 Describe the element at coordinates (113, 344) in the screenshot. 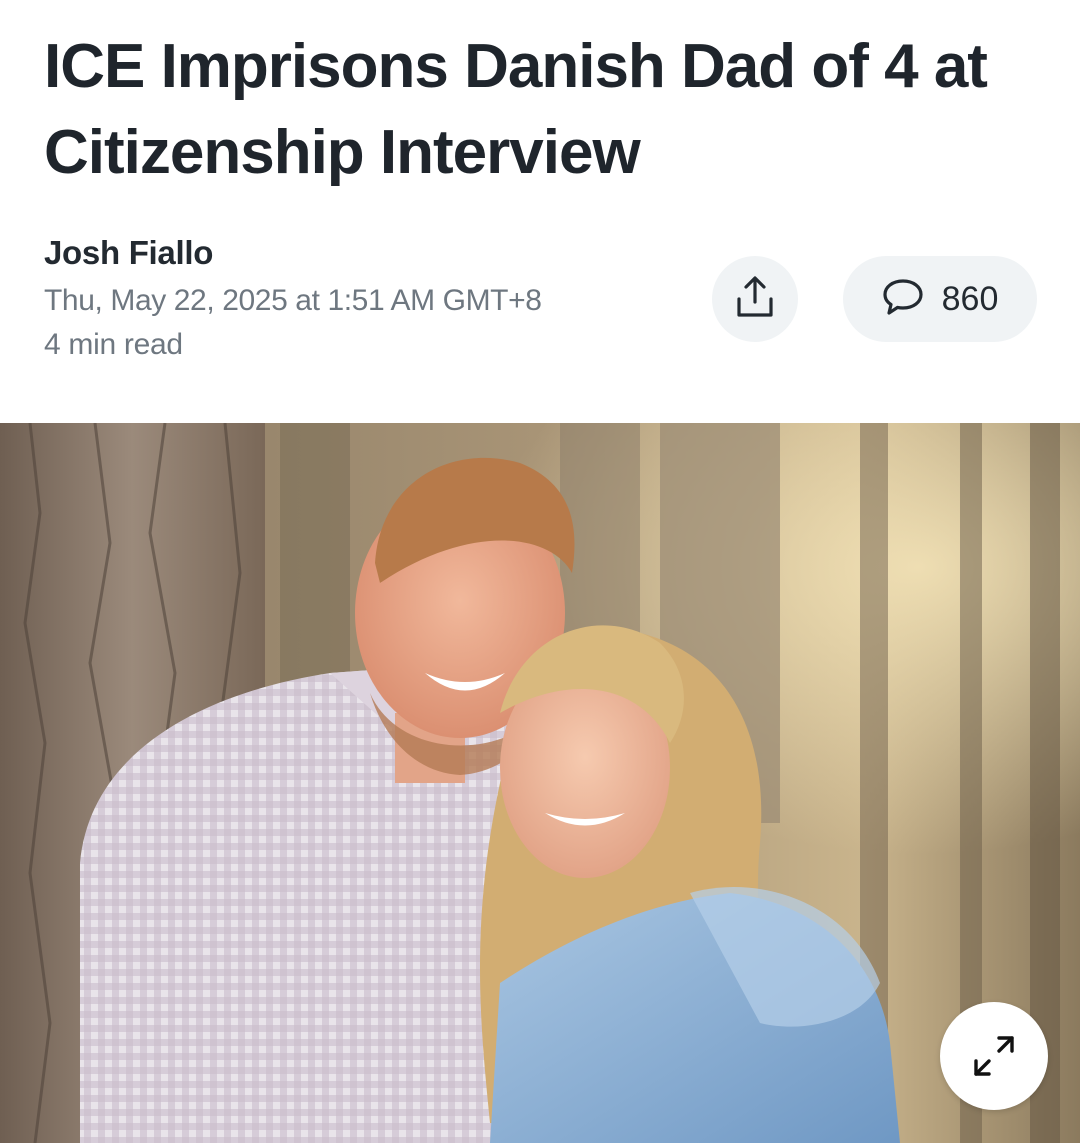

I see `read-time: 4 min read` at that location.